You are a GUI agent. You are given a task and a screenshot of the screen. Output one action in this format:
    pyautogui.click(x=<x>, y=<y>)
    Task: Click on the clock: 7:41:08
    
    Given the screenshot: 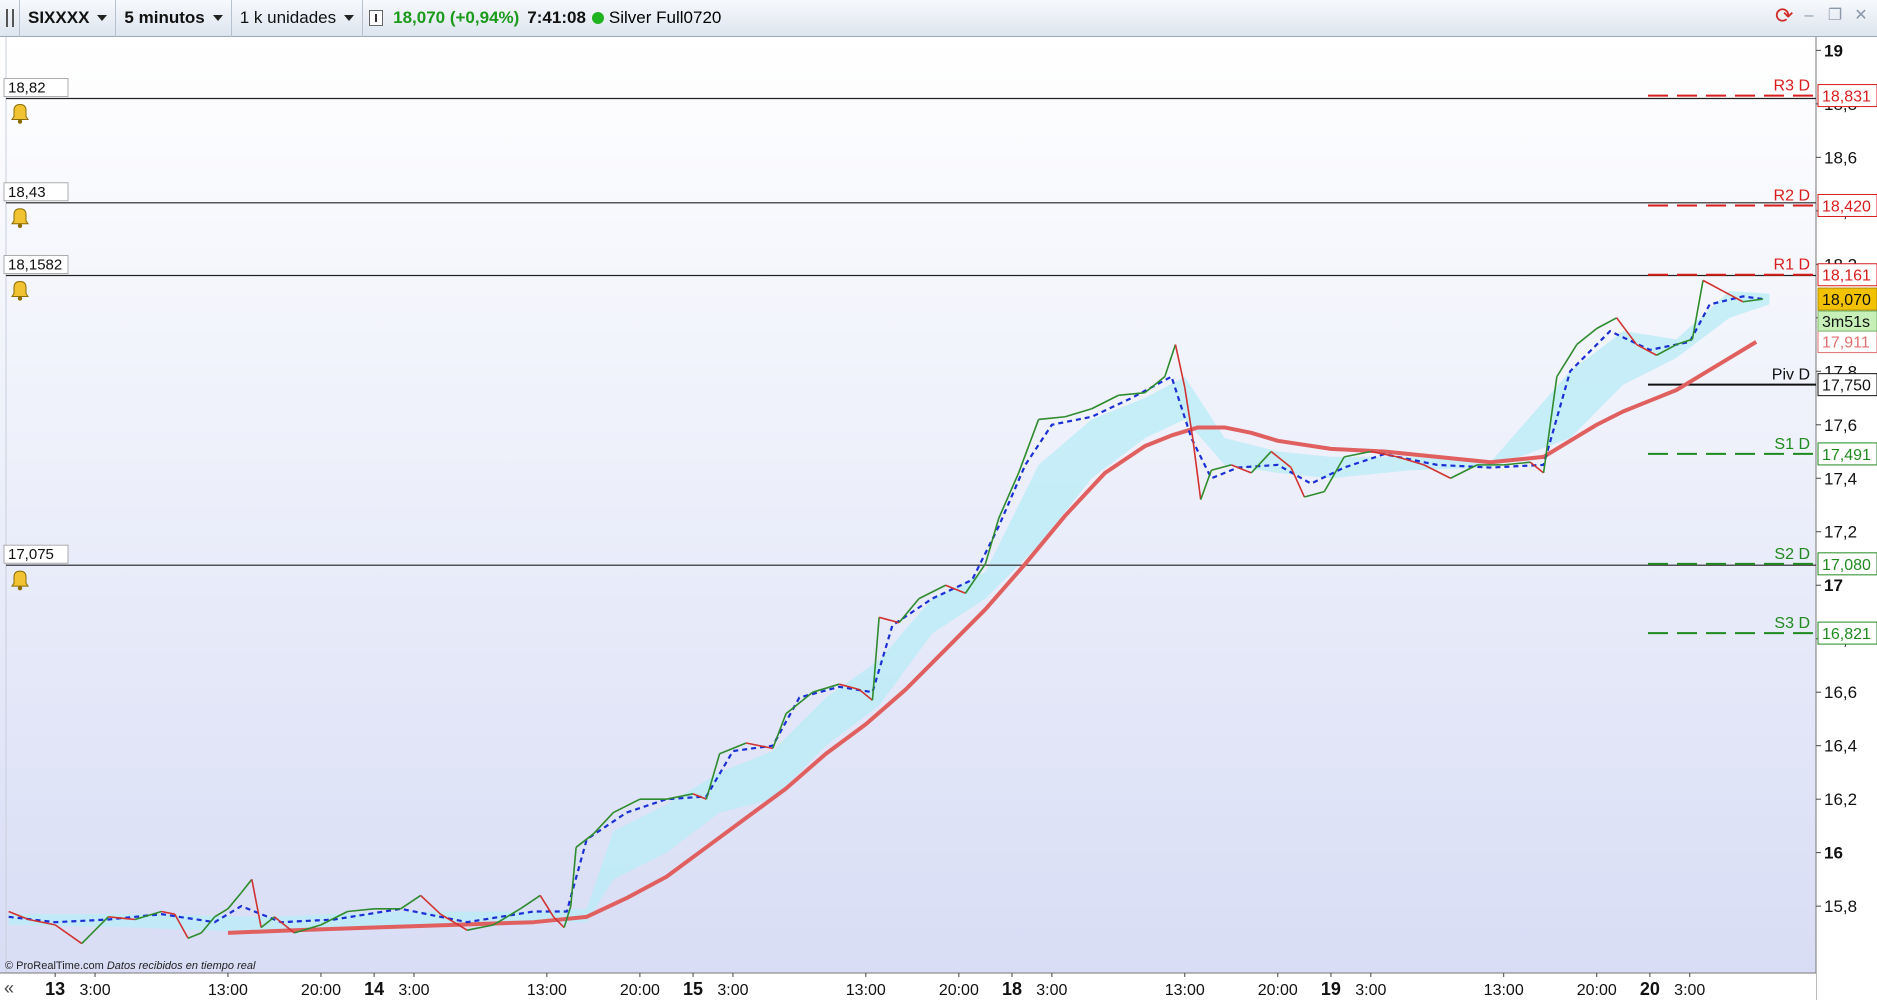 What is the action you would take?
    pyautogui.click(x=556, y=17)
    